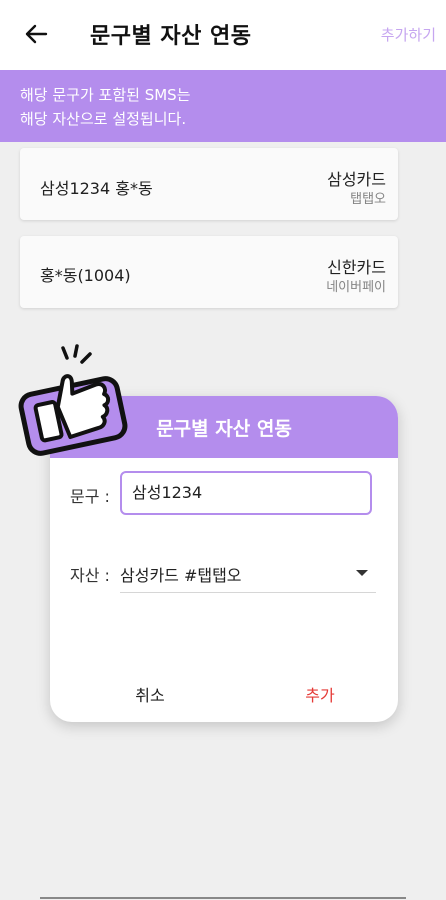 This screenshot has width=446, height=900. What do you see at coordinates (223, 898) in the screenshot?
I see `home-indicator` at bounding box center [223, 898].